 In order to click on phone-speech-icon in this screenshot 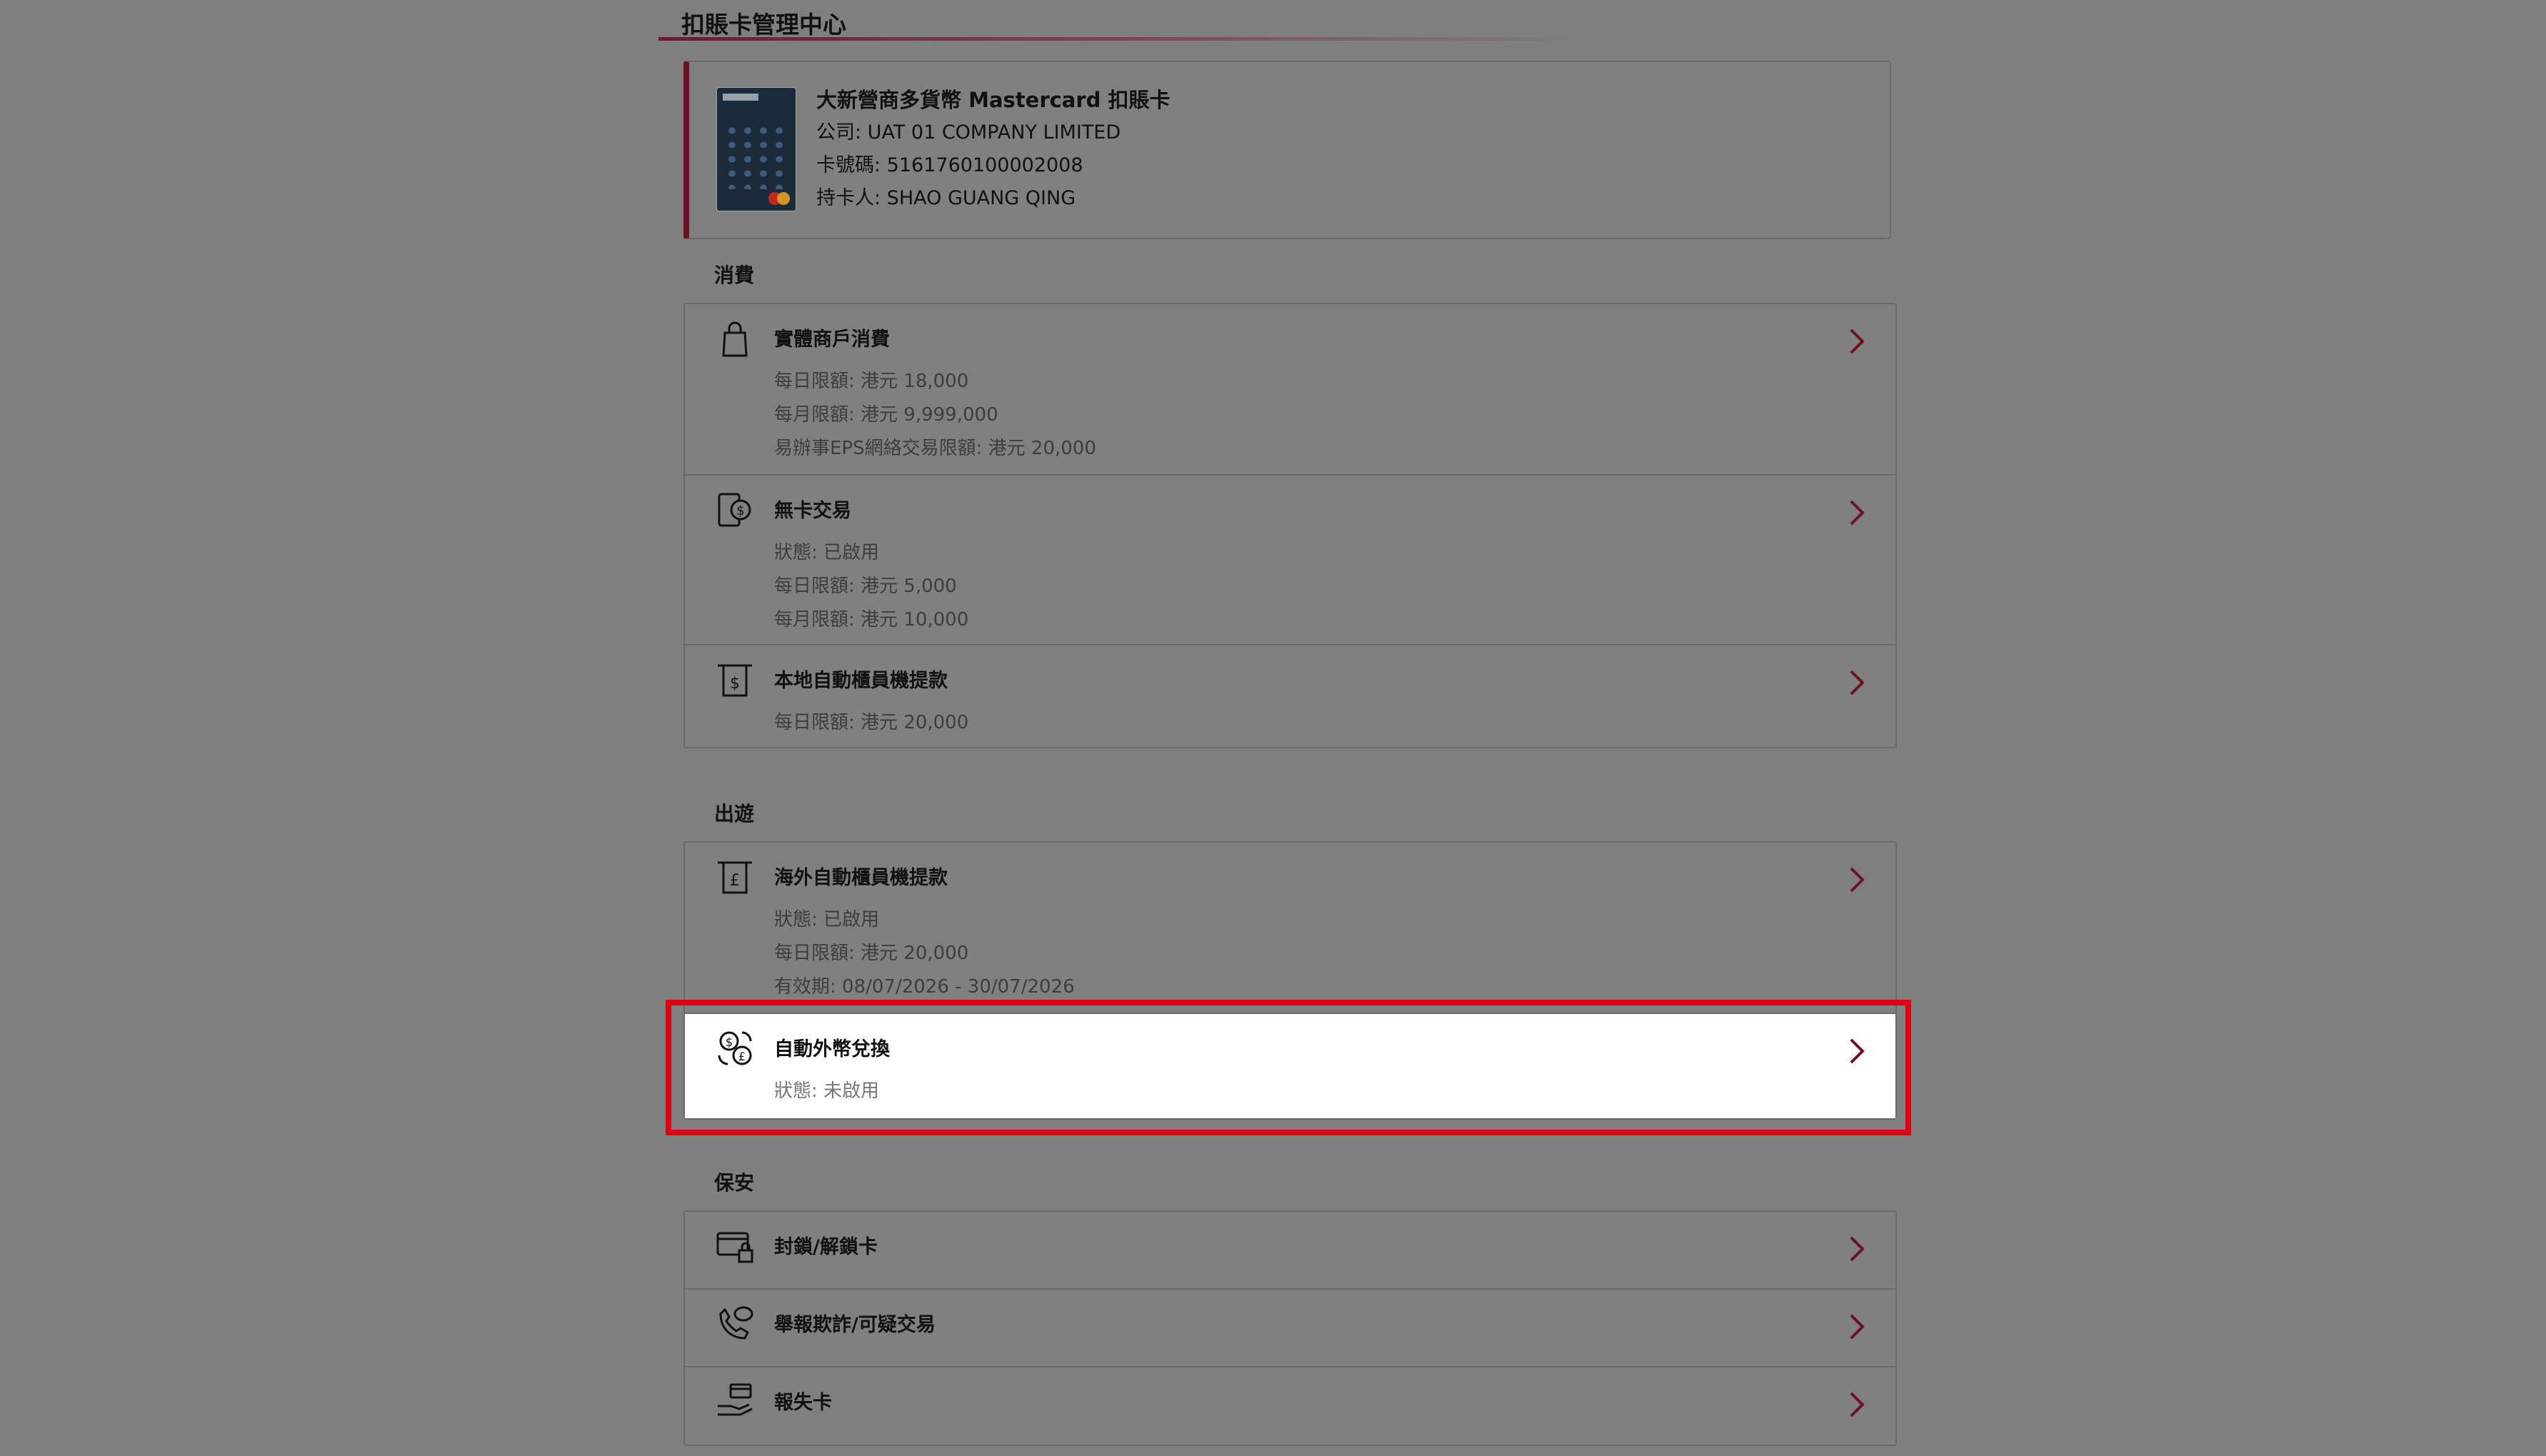, I will do `click(736, 1323)`.